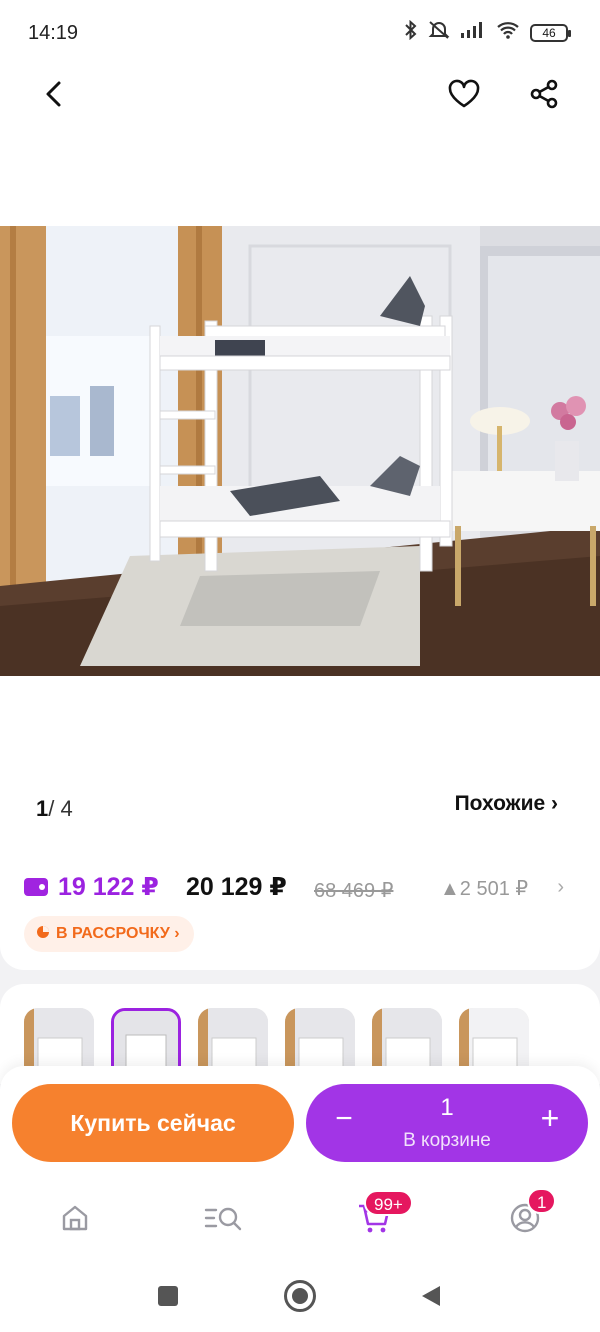 Image resolution: width=600 pixels, height=1332 pixels. Describe the element at coordinates (550, 1120) in the screenshot. I see `increase-quantity-button: +` at that location.